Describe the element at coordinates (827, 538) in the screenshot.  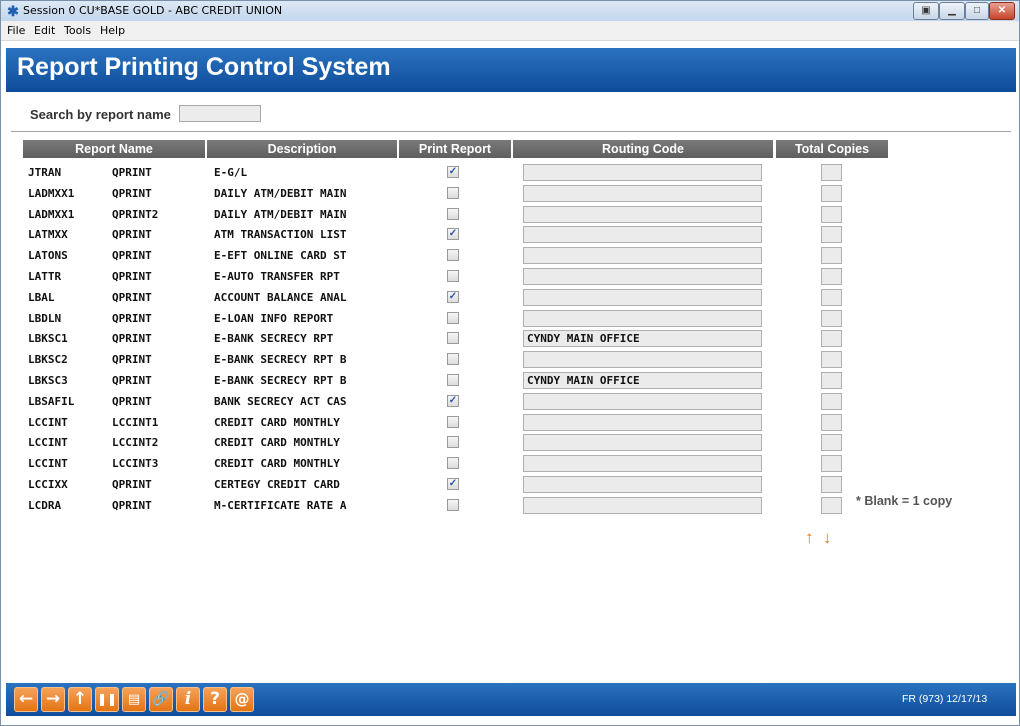
I see `scroll-down-arrow-icon: ↓` at that location.